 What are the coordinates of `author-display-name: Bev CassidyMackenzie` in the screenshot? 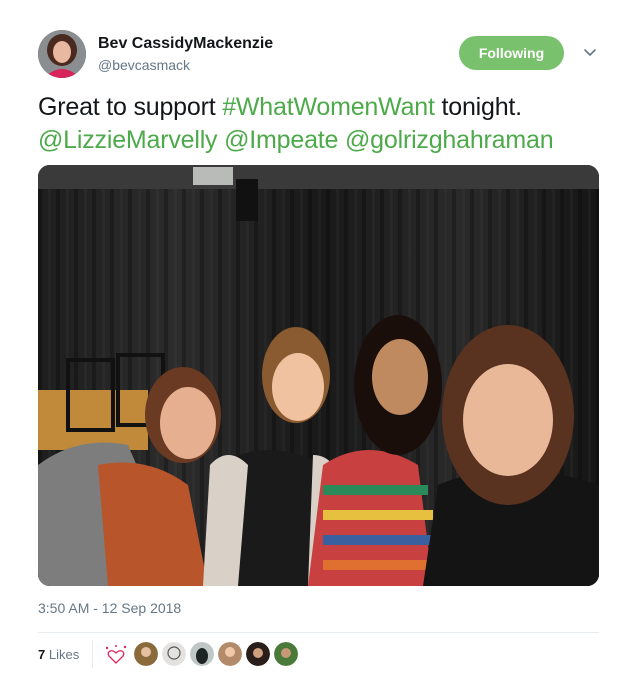 It's located at (185, 44).